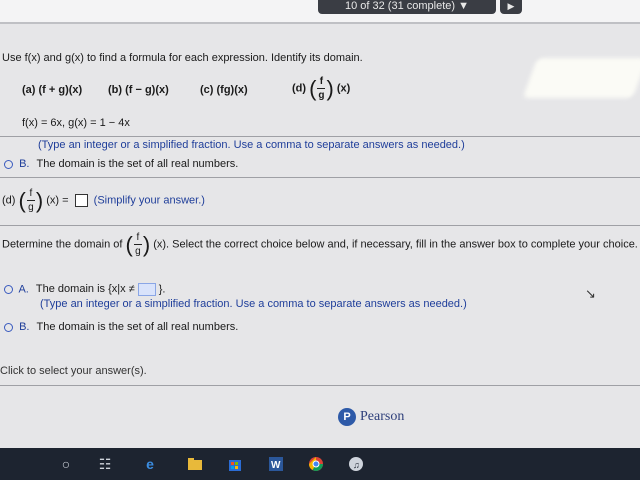 Image resolution: width=640 pixels, height=480 pixels. Describe the element at coordinates (73, 371) in the screenshot. I see `footer-hint: Click to select your answer(s).` at that location.